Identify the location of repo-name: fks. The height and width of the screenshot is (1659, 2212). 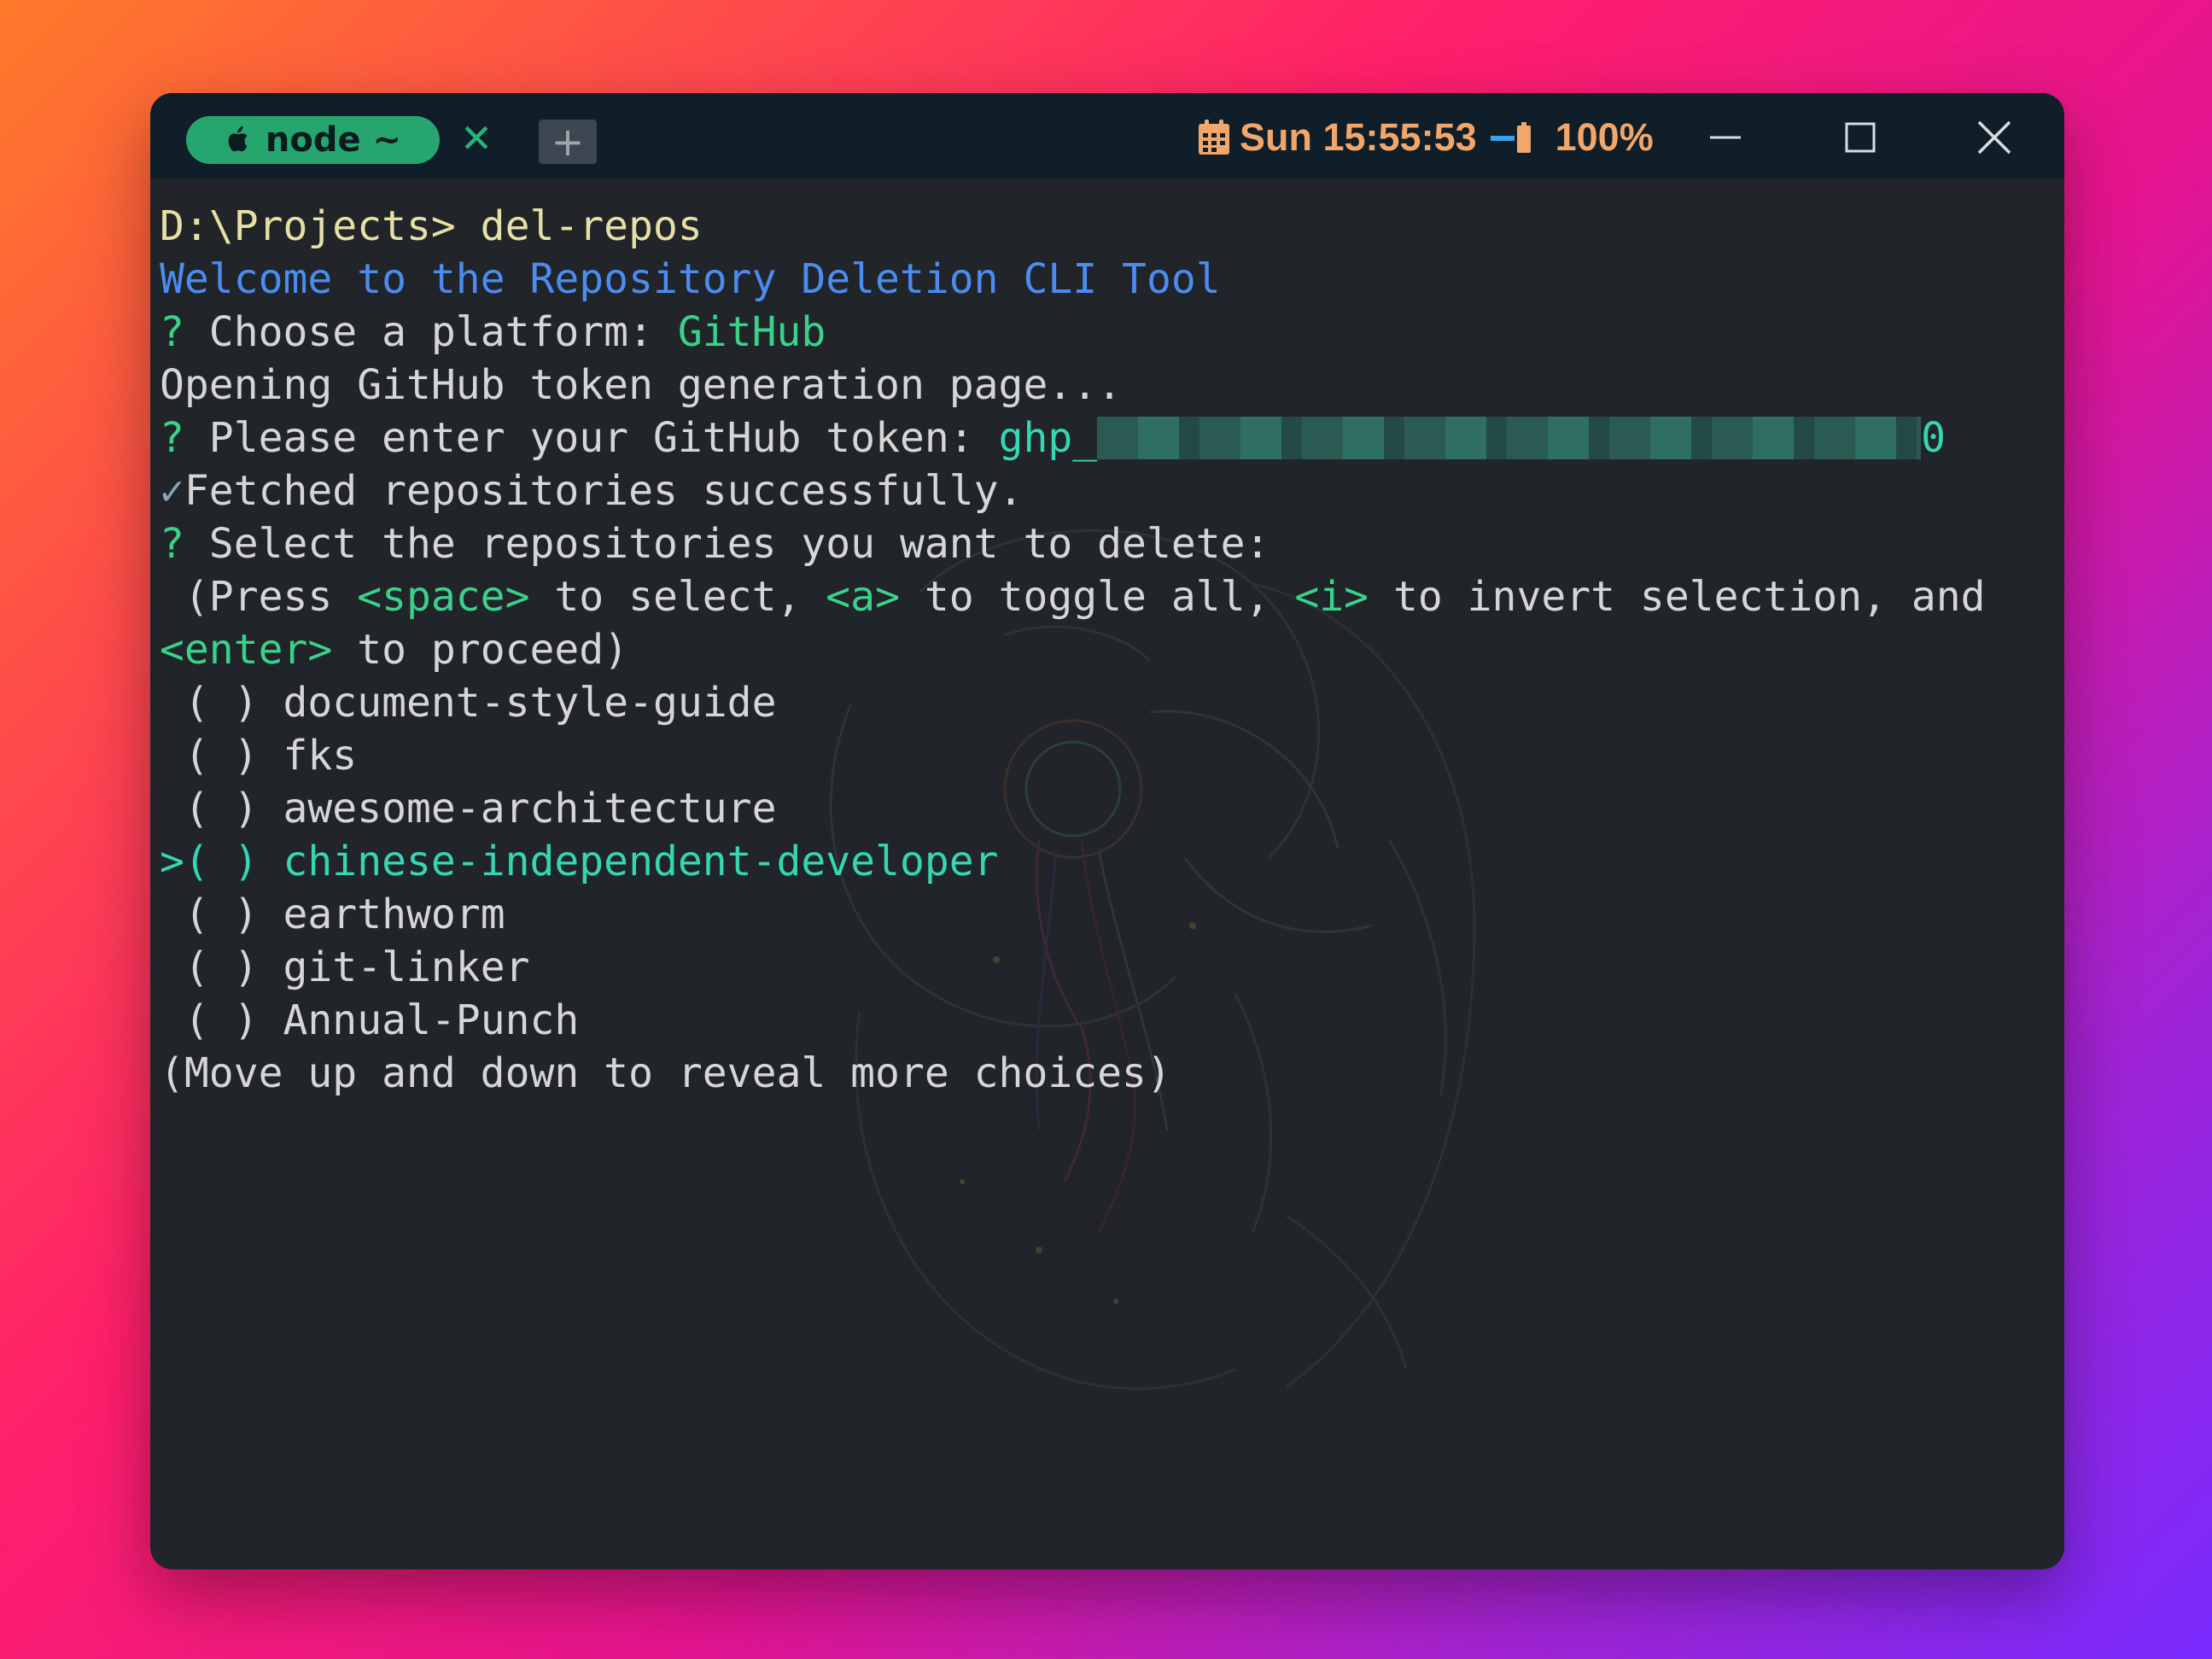
(321, 756).